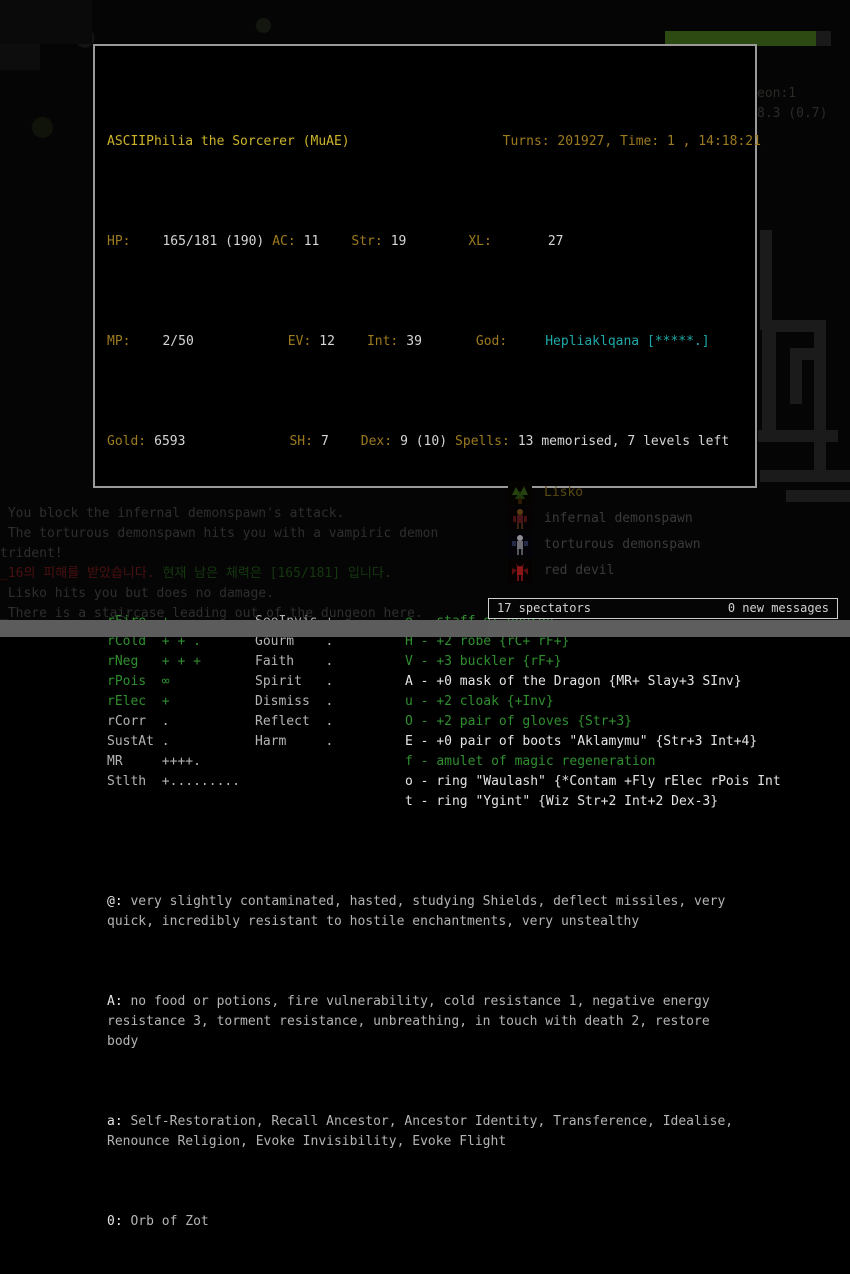 The width and height of the screenshot is (850, 1274). What do you see at coordinates (577, 801) in the screenshot?
I see `equipment-description: ring "Ygint" {Wiz Str+2 Int+2 Dex-3}` at bounding box center [577, 801].